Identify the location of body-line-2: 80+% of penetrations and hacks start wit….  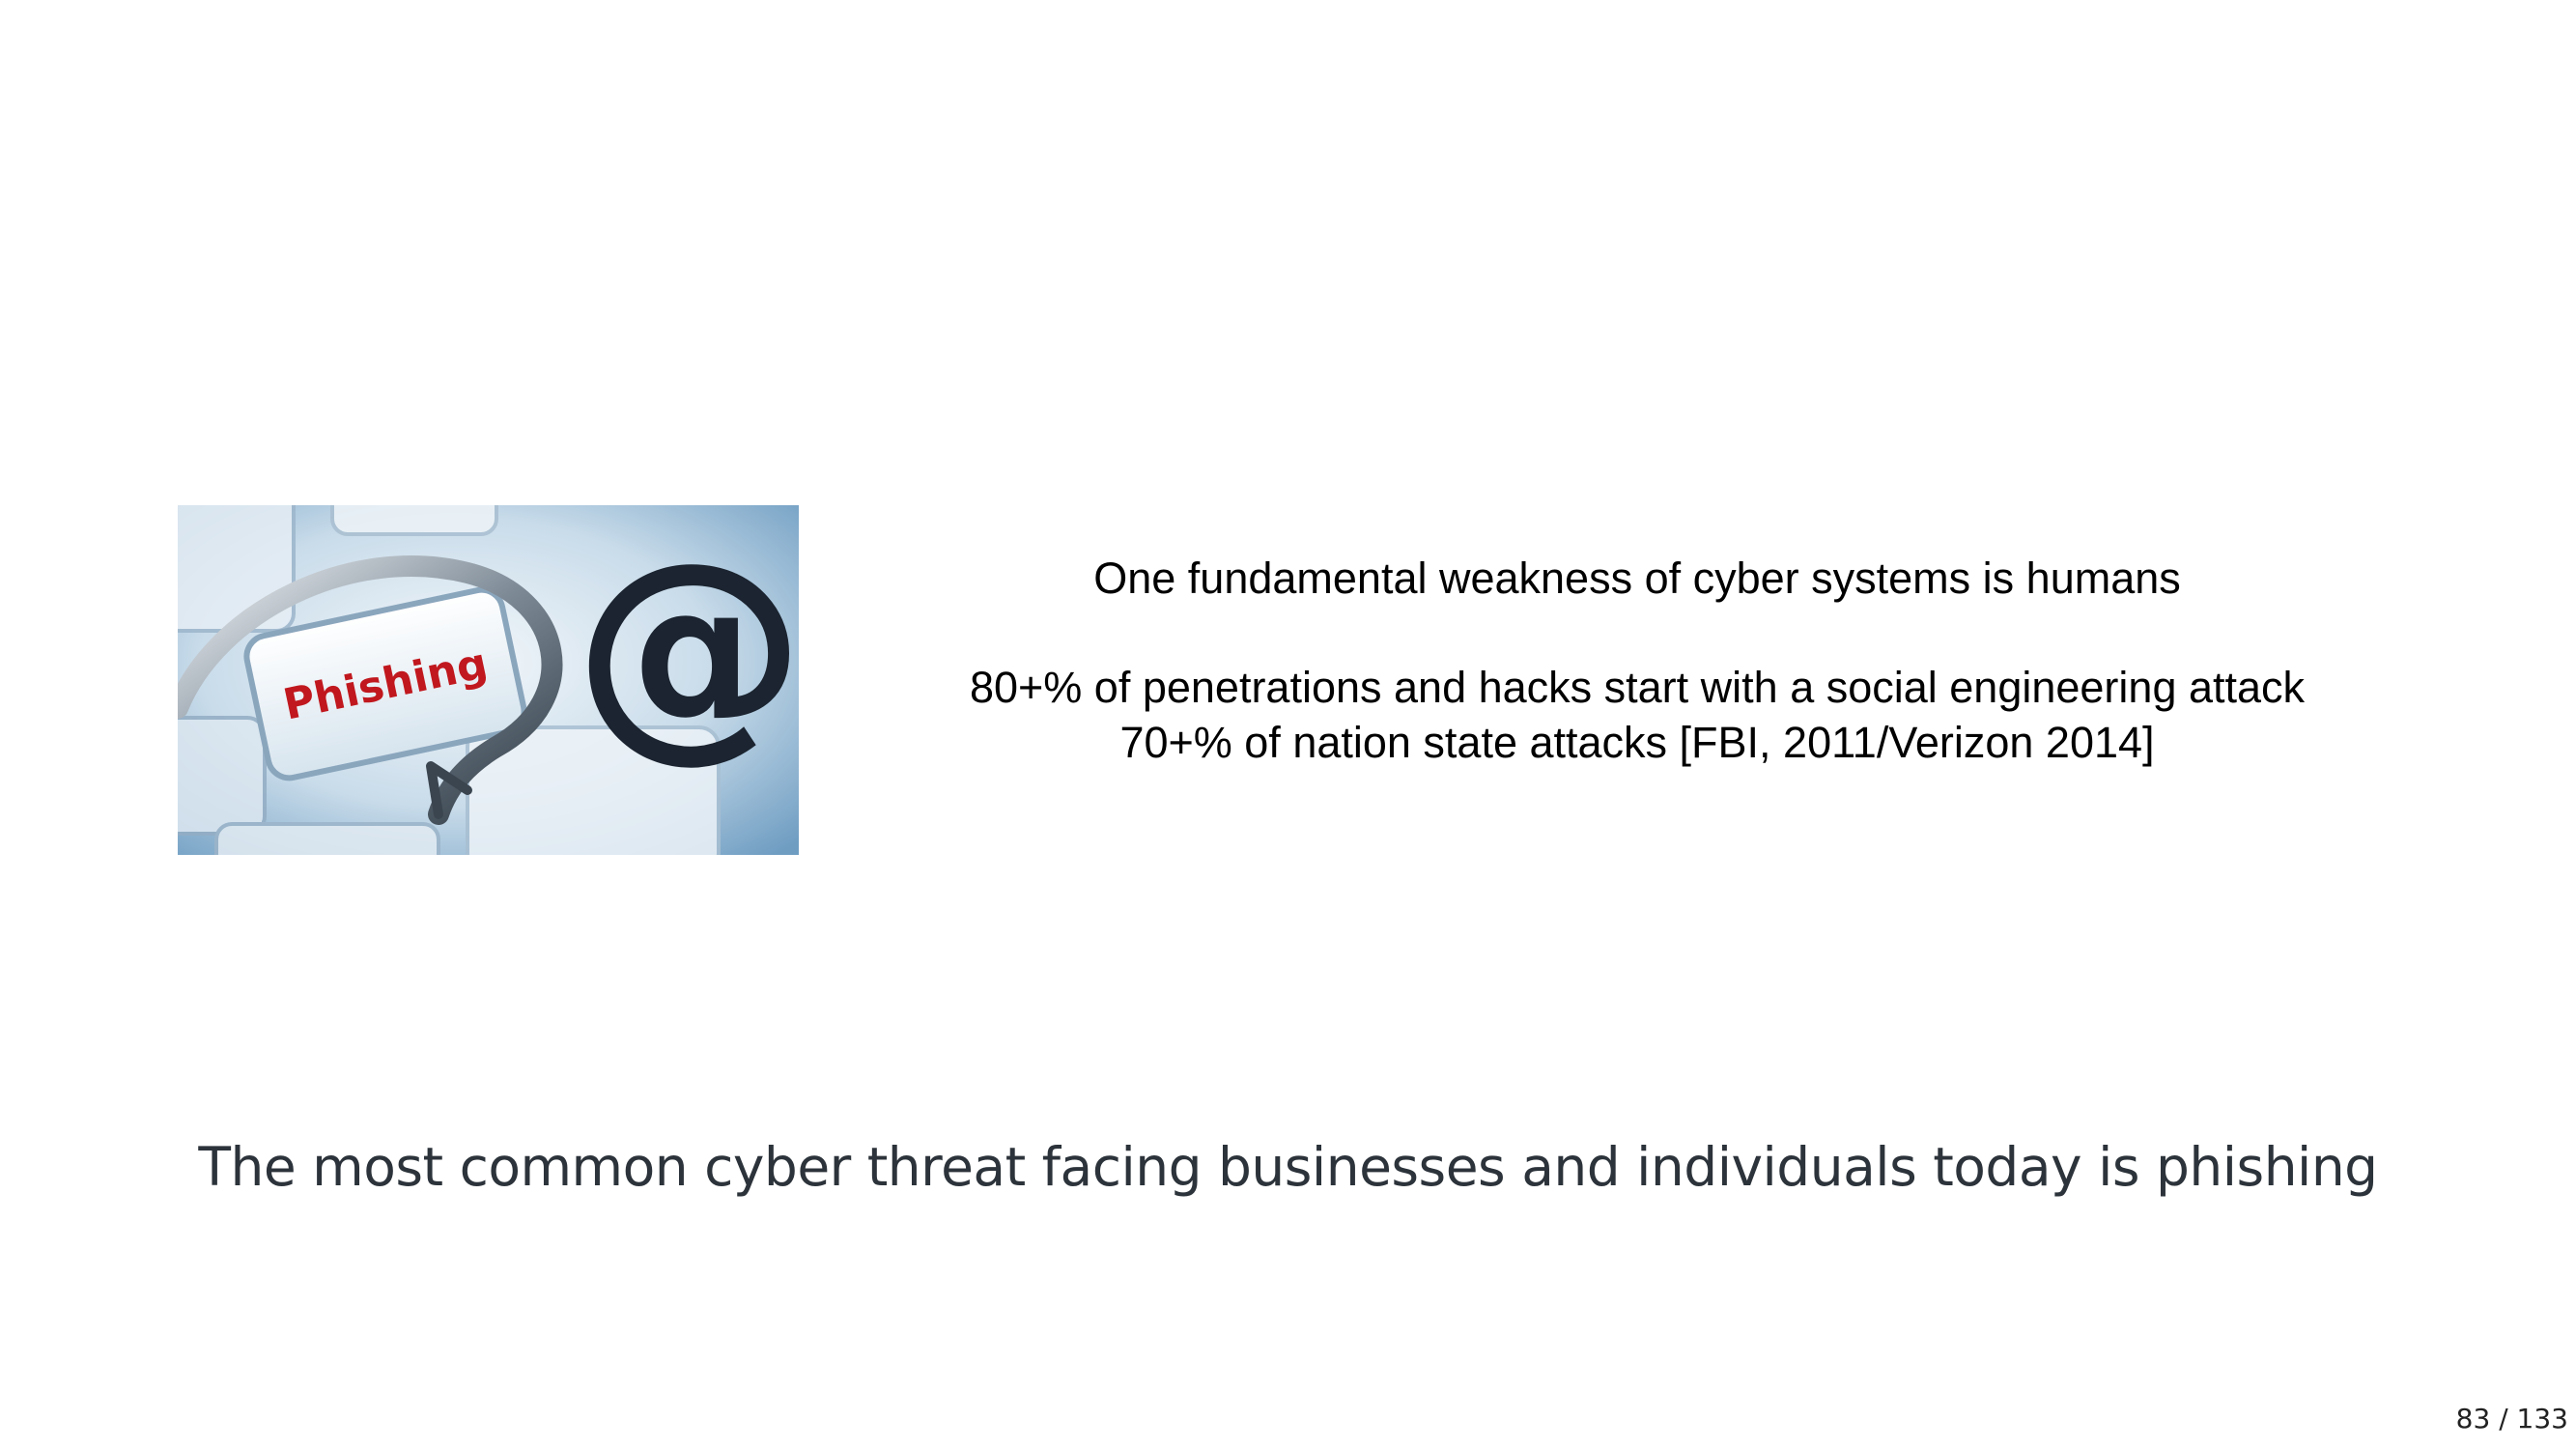
(1637, 687).